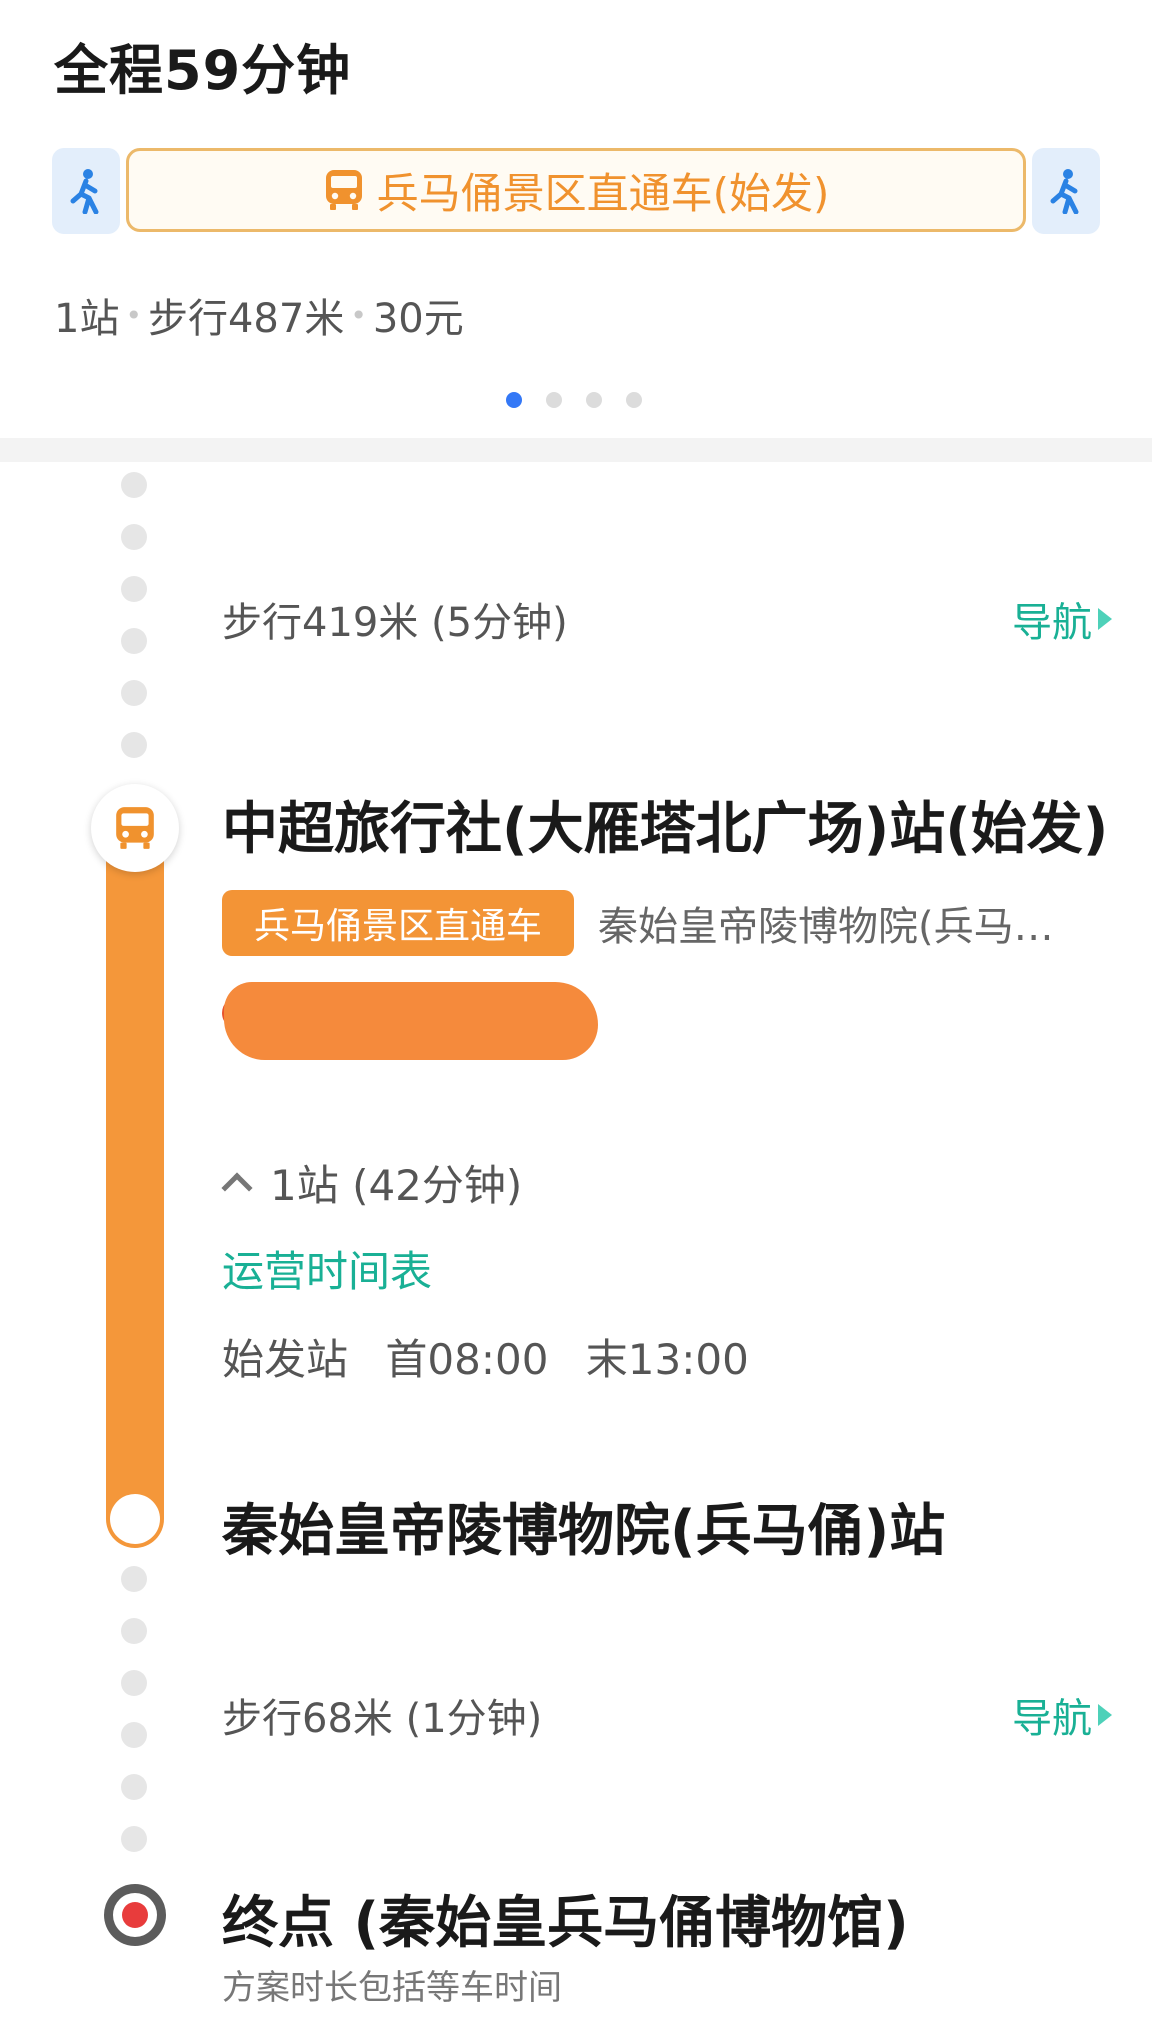  I want to click on bus-line-chip: 兵马俑景区直通车(始发), so click(576, 190).